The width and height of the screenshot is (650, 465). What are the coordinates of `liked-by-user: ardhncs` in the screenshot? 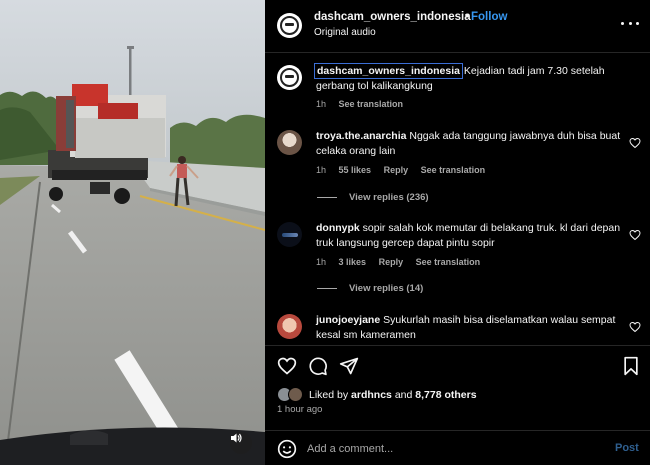 It's located at (371, 395).